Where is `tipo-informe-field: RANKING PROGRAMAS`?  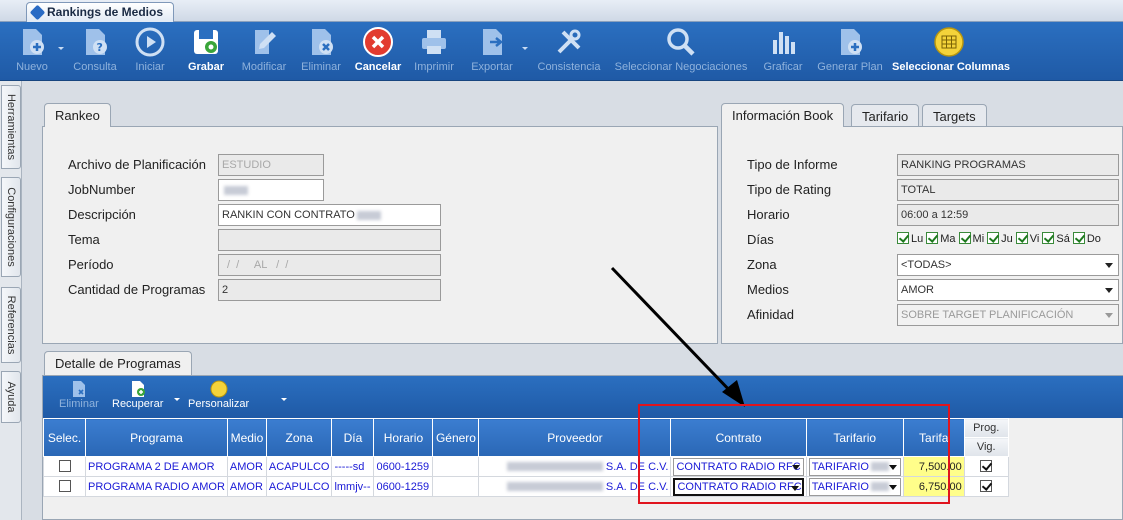 tipo-informe-field: RANKING PROGRAMAS is located at coordinates (1008, 165).